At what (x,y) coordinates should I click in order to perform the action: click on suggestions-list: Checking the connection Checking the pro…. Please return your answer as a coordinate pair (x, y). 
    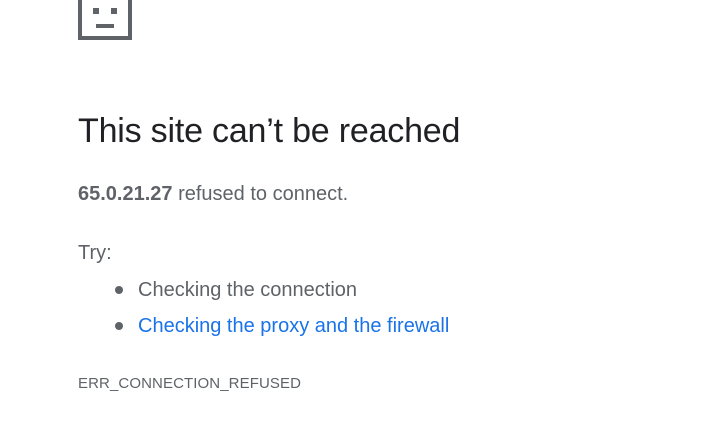
    Looking at the image, I should click on (263, 312).